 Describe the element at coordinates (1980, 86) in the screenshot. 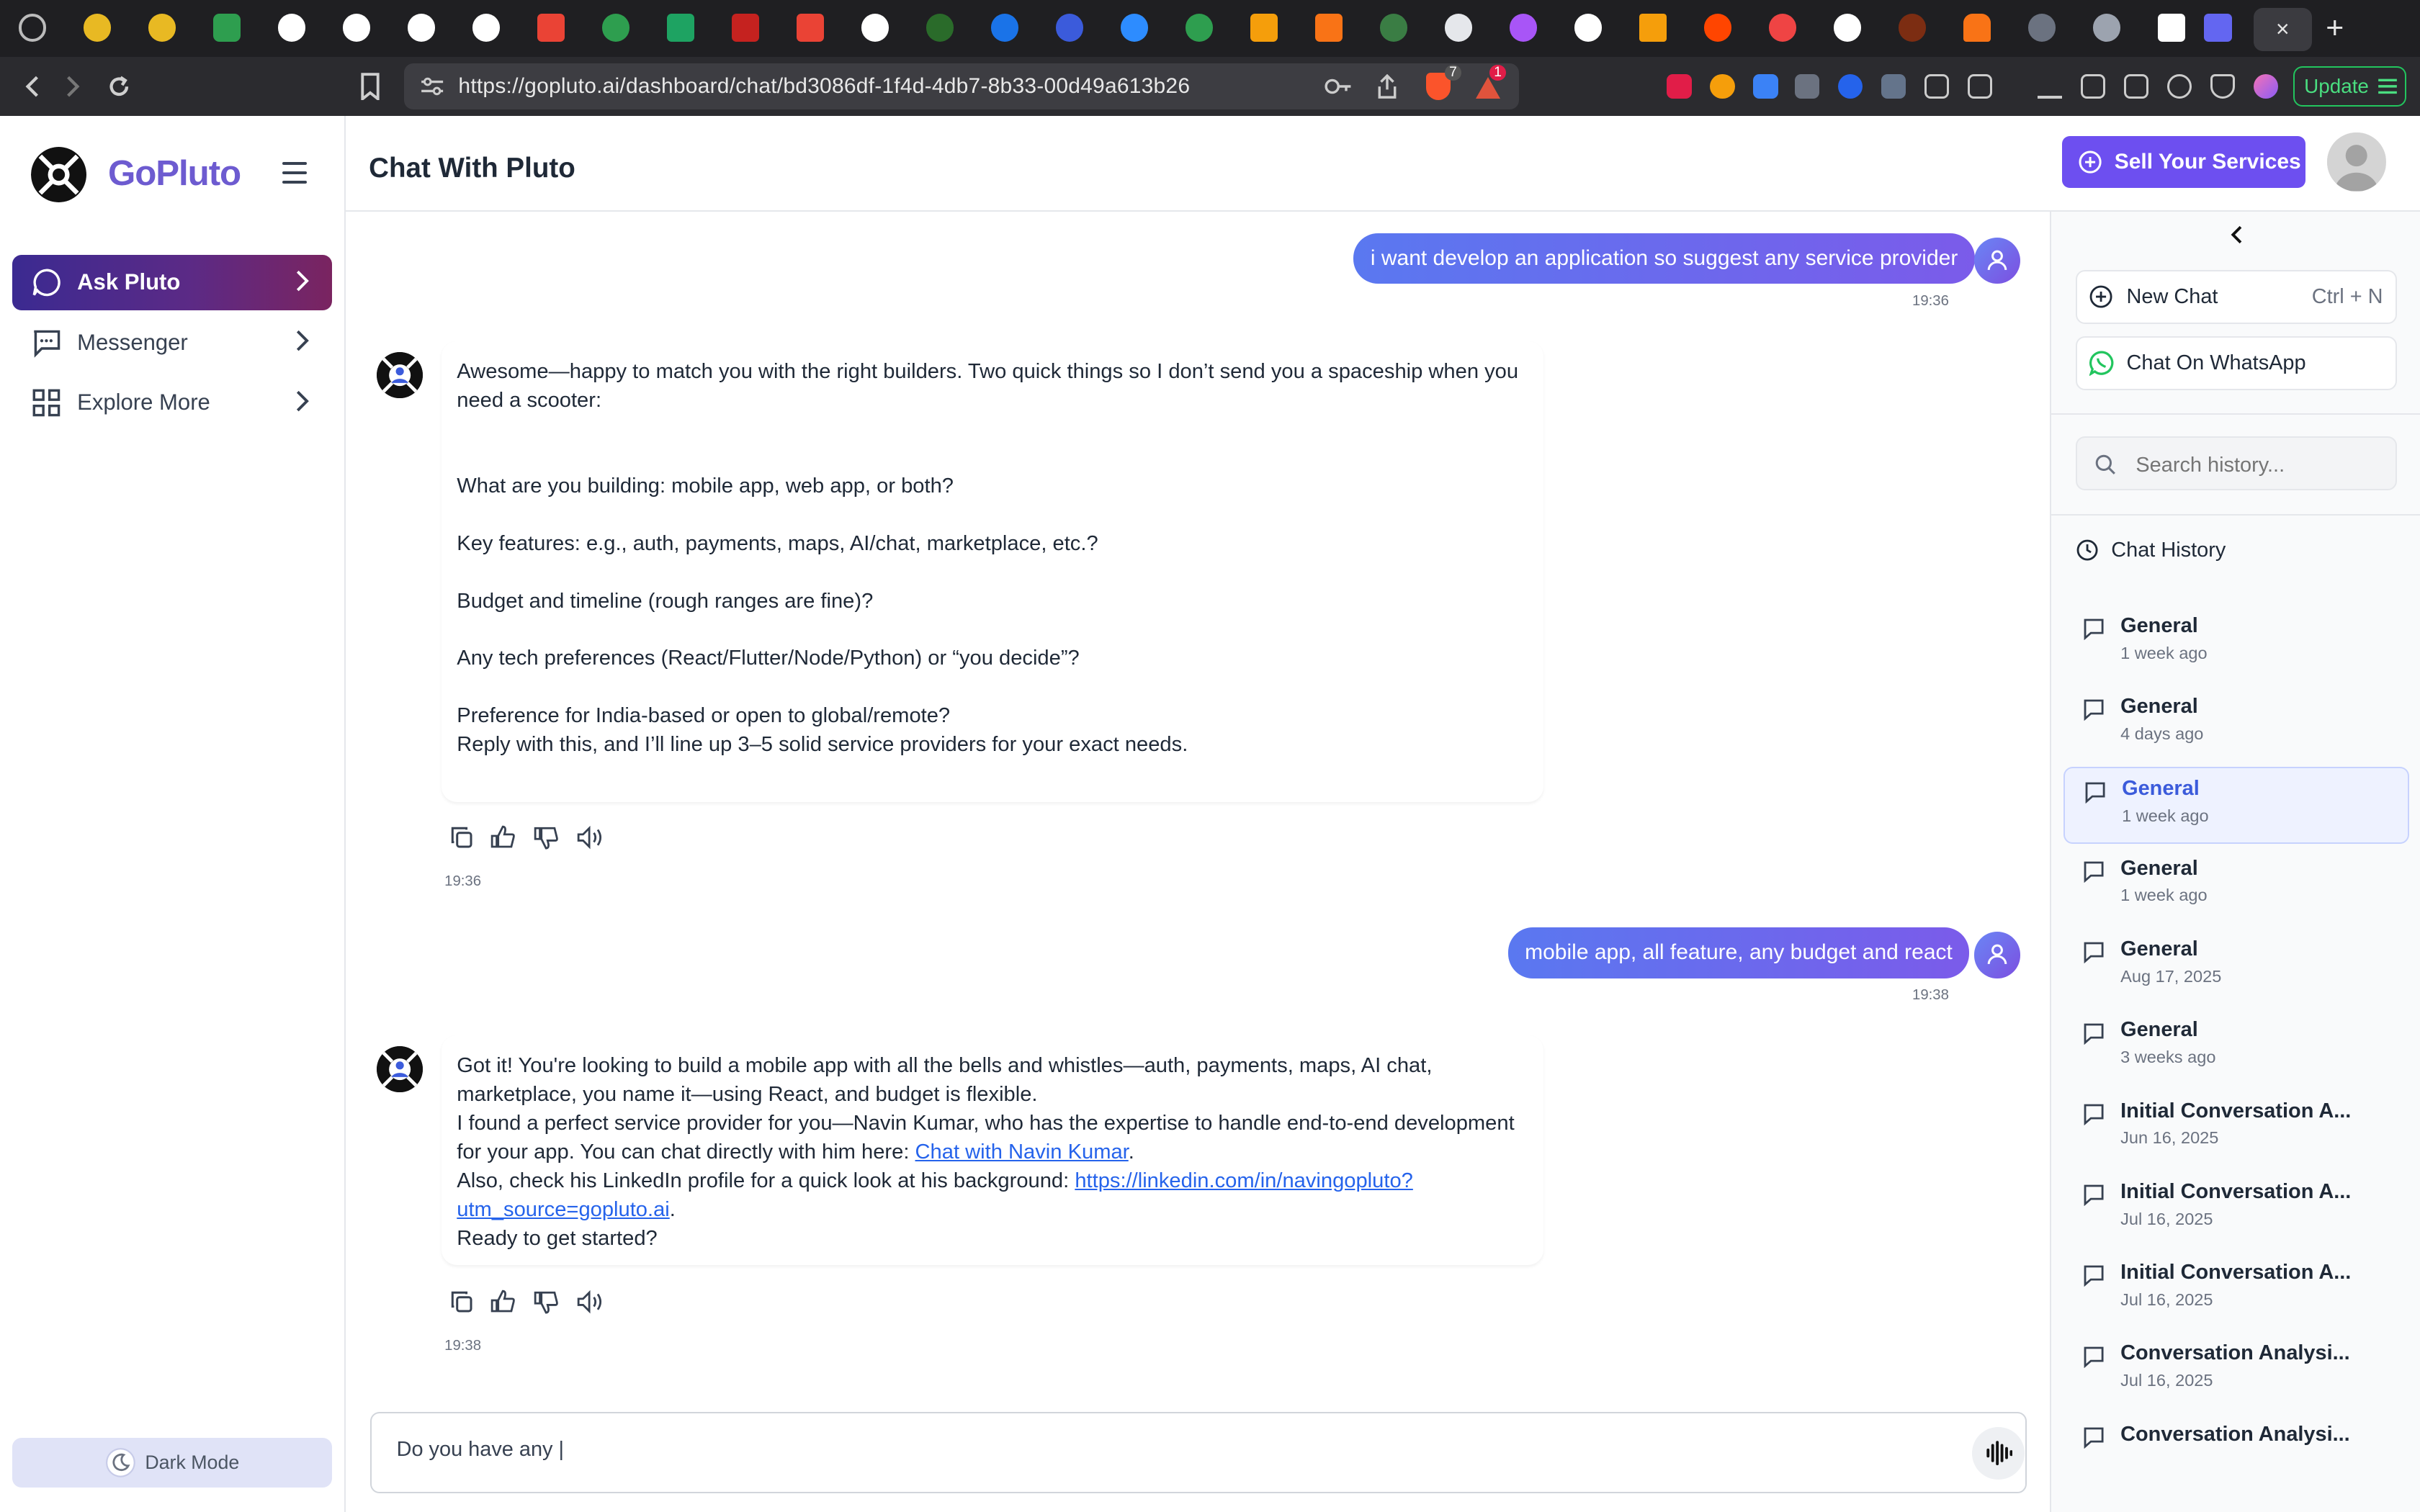

I see `reader-icon` at that location.